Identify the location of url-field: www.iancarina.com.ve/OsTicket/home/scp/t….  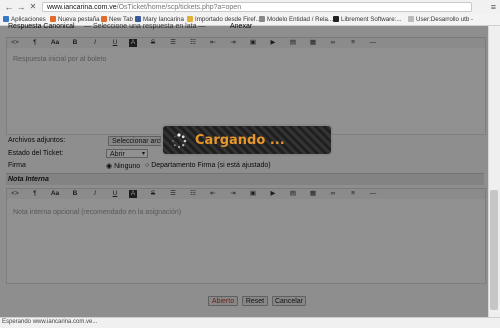
(257, 7).